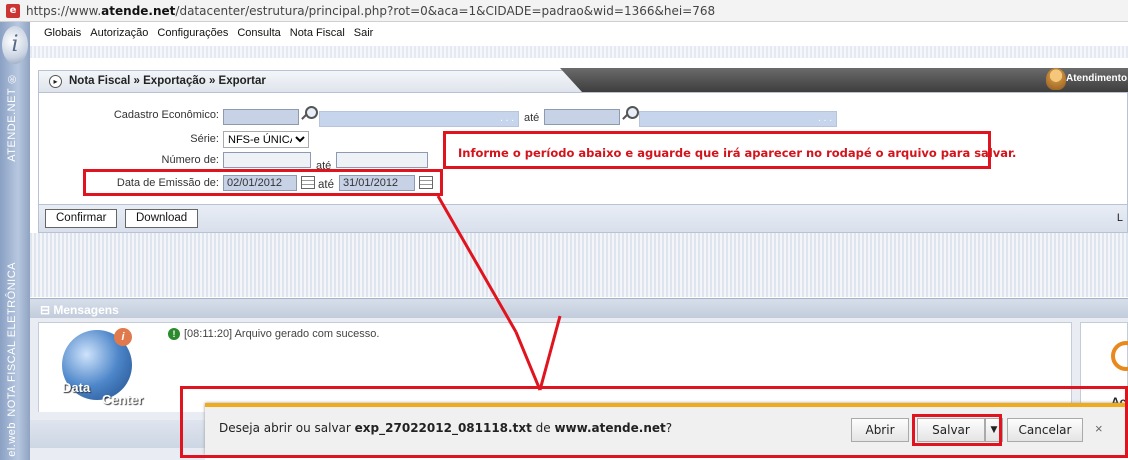  I want to click on annotation-arrows, so click(499, 293).